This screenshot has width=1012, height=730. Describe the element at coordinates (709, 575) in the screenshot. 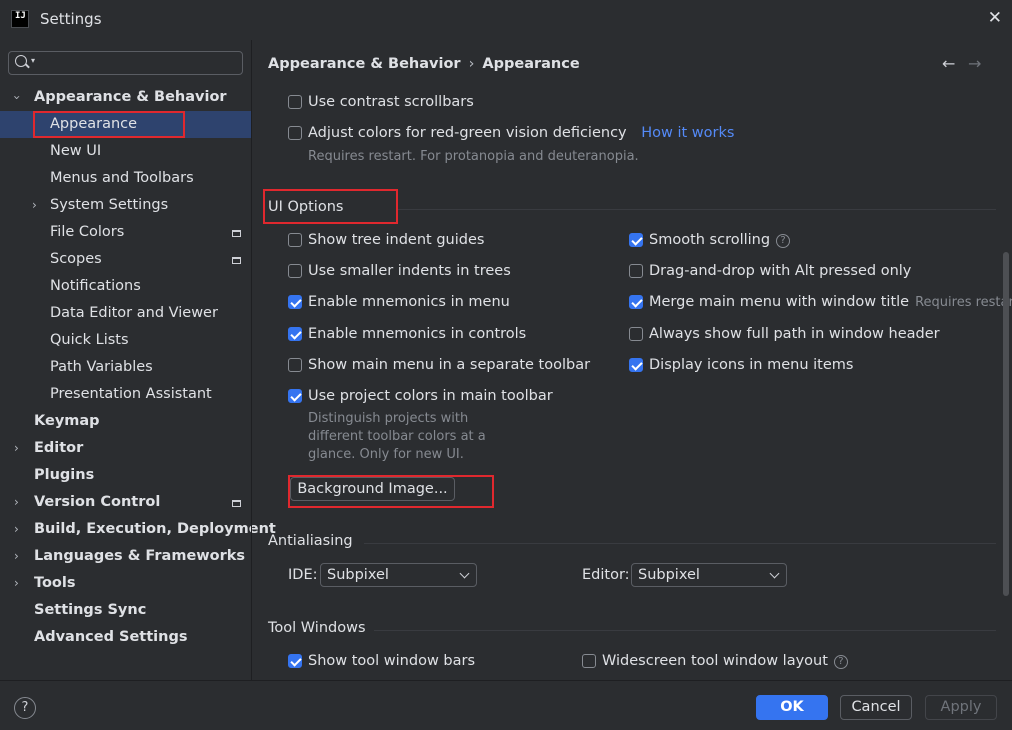

I see `editor-antialiasing-dropdown: Subpixel` at that location.